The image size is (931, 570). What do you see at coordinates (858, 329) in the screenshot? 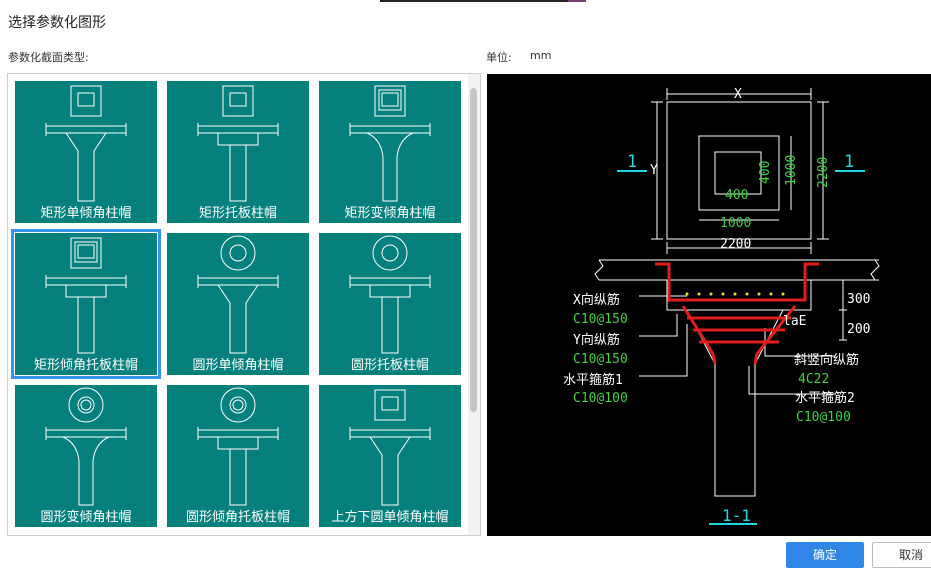
I see `dim-200: 200` at bounding box center [858, 329].